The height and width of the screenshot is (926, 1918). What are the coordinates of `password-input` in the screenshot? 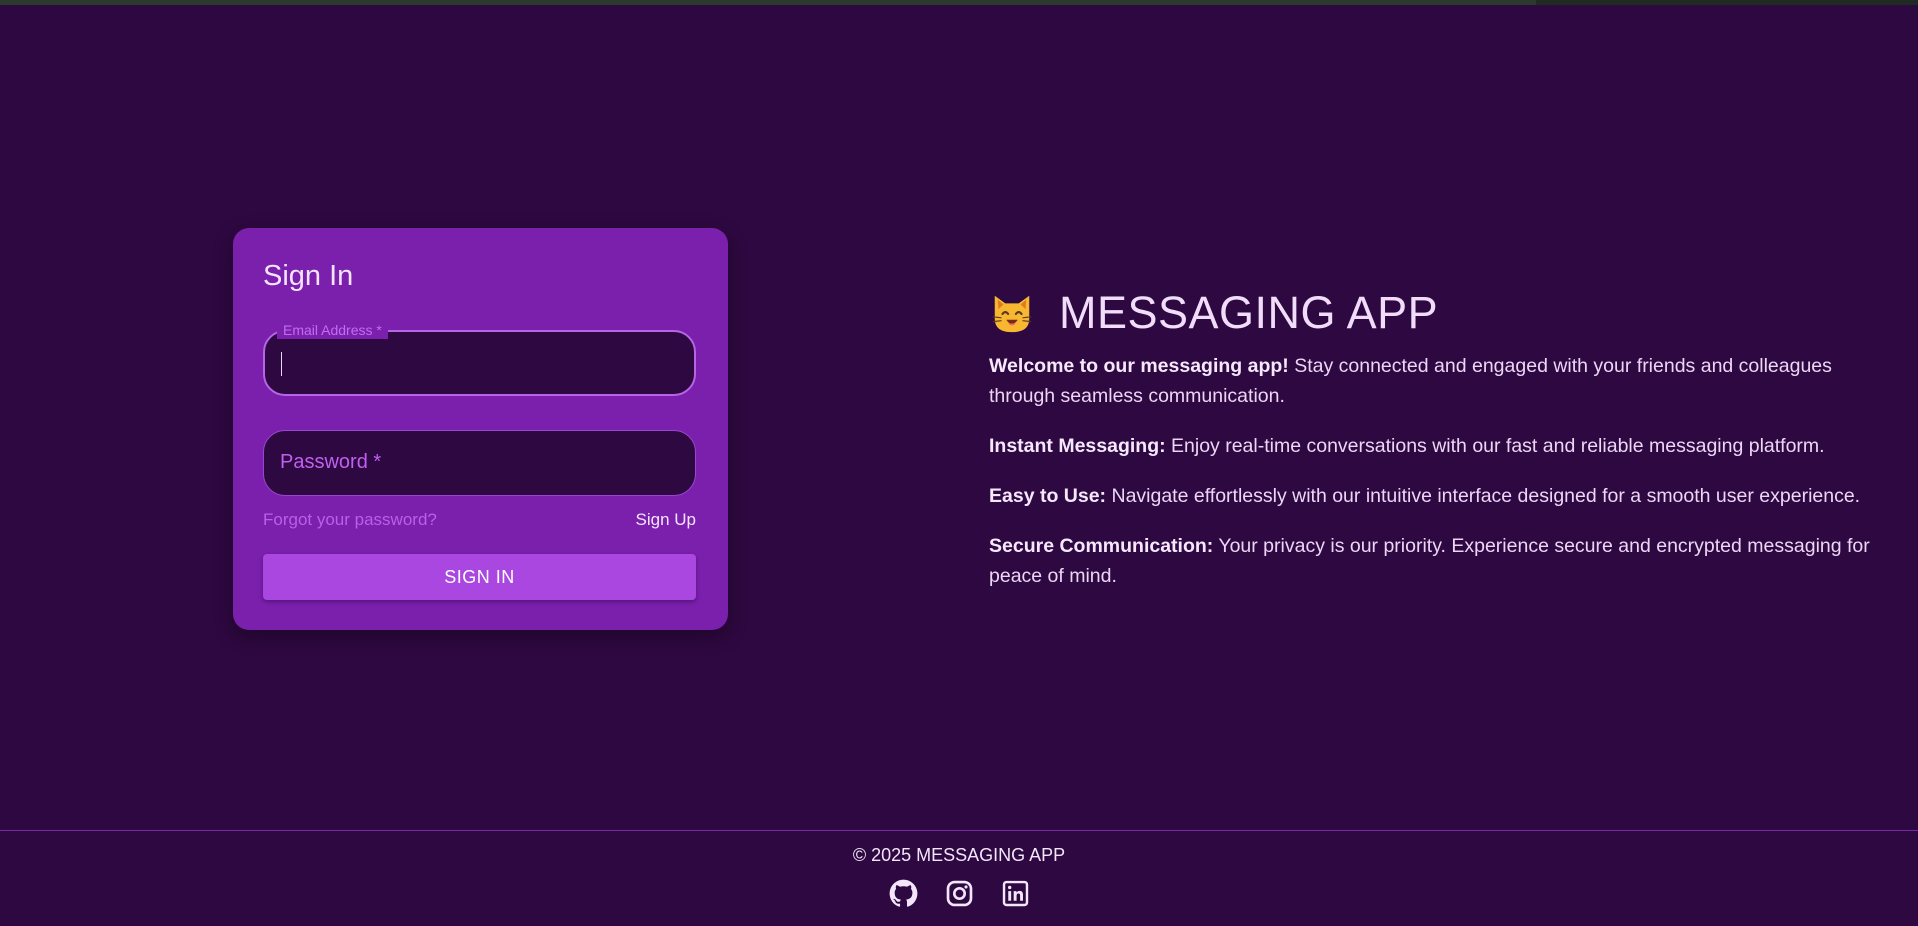 It's located at (479, 463).